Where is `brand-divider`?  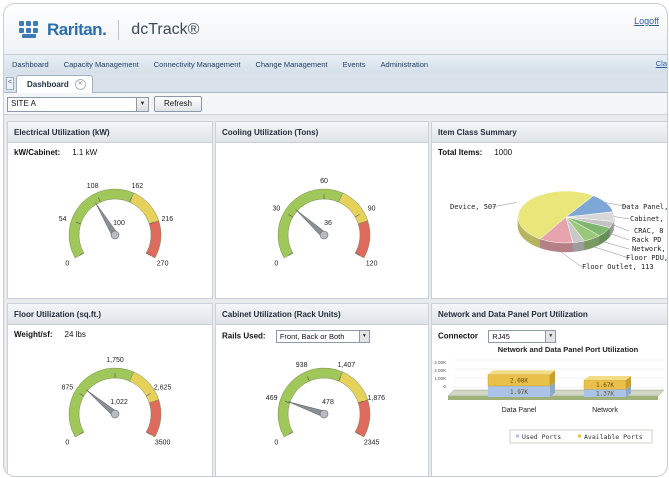 brand-divider is located at coordinates (119, 30).